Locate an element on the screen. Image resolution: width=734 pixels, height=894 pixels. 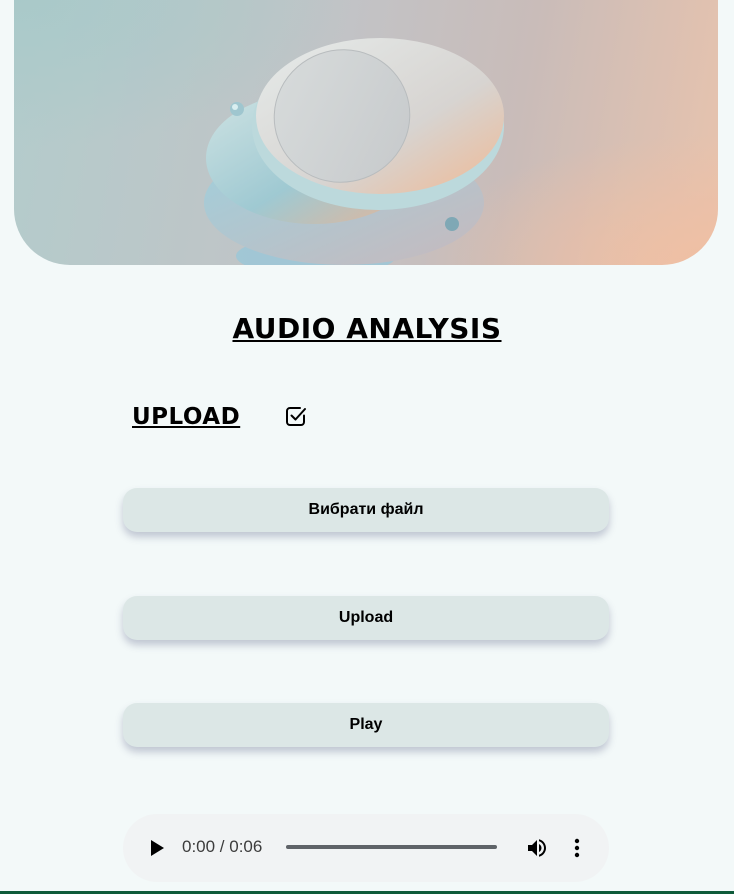
audio-time-display: 0:00 / 0:06 is located at coordinates (222, 846).